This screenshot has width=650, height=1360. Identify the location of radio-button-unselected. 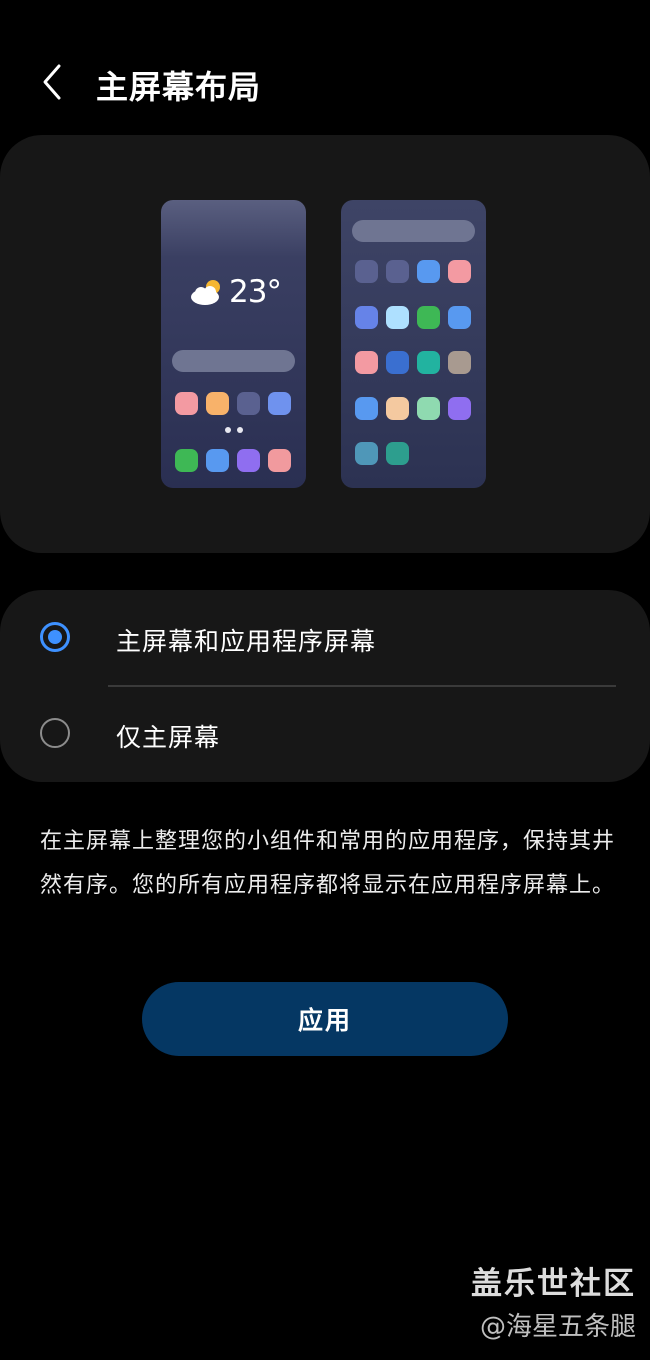
(55, 733).